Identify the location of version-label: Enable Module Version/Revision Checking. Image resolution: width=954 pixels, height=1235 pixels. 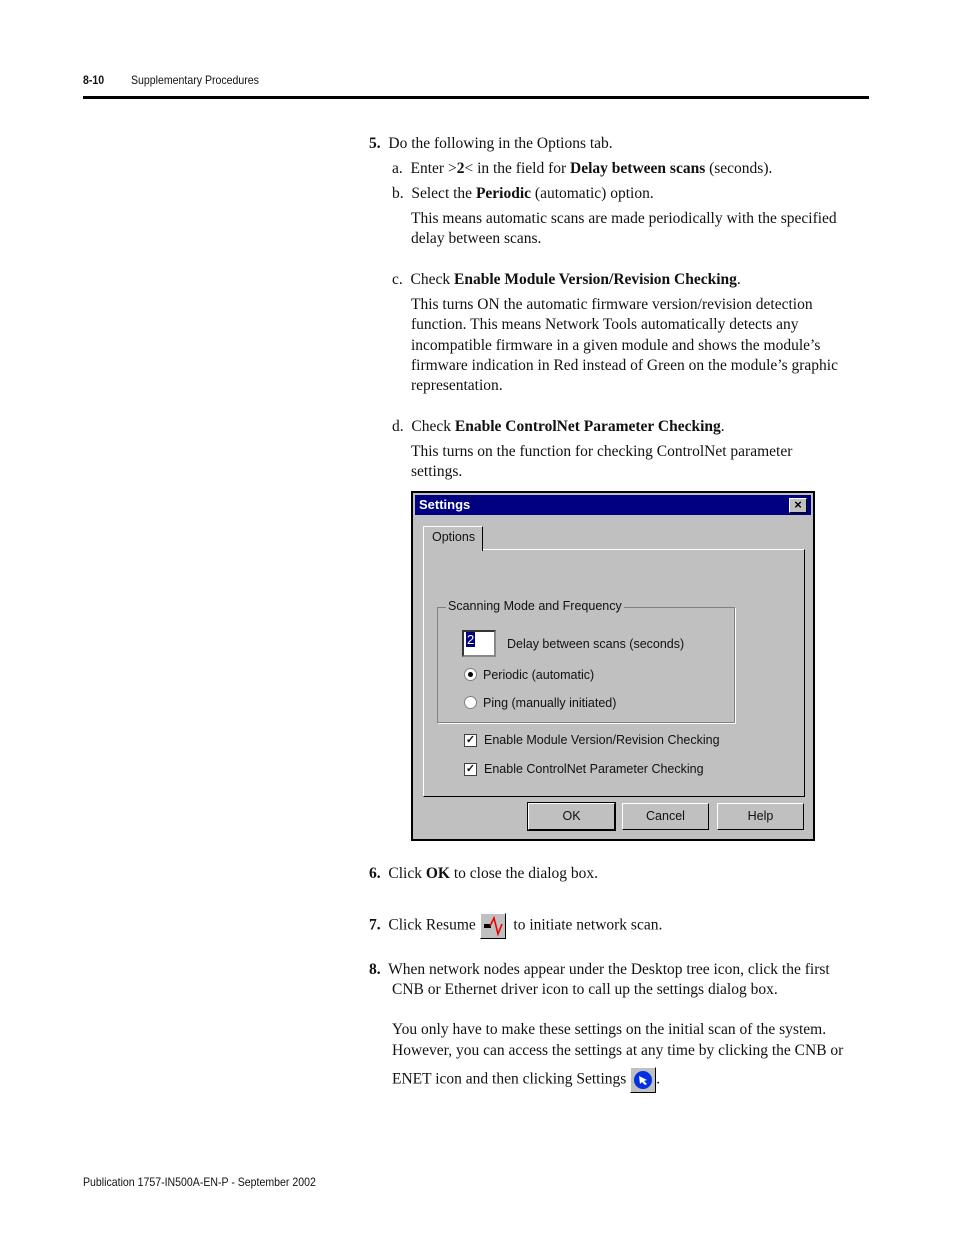
(602, 740).